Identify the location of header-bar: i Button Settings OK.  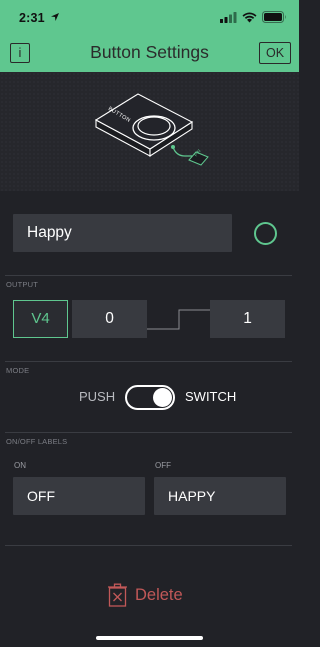
(149, 53).